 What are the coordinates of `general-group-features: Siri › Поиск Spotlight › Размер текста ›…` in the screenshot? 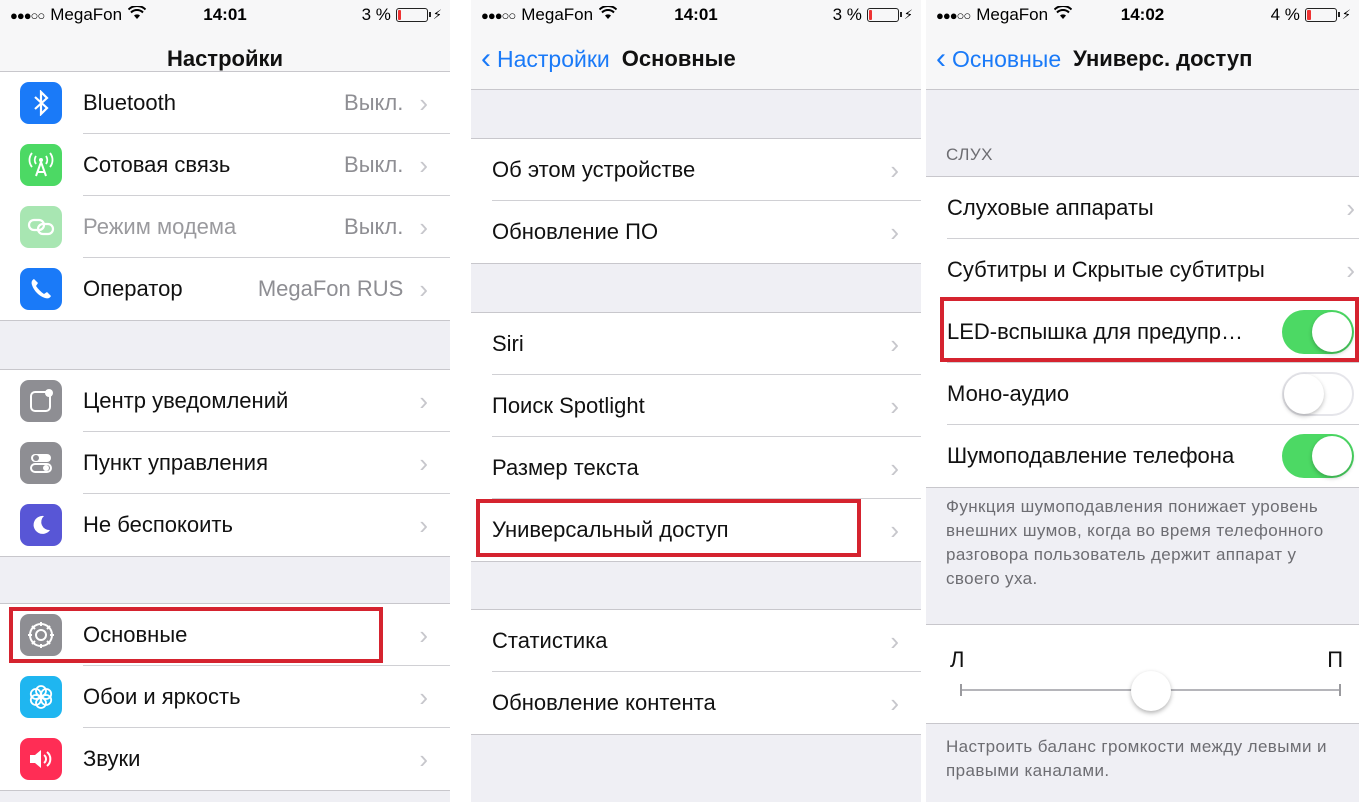 It's located at (696, 437).